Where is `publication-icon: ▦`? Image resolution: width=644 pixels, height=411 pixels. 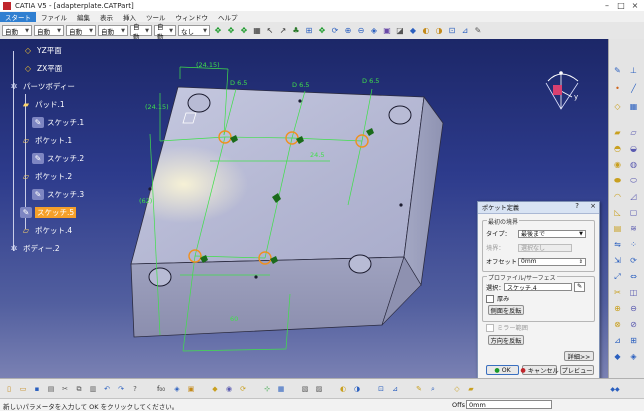
publication-icon: ▦ is located at coordinates (281, 389).